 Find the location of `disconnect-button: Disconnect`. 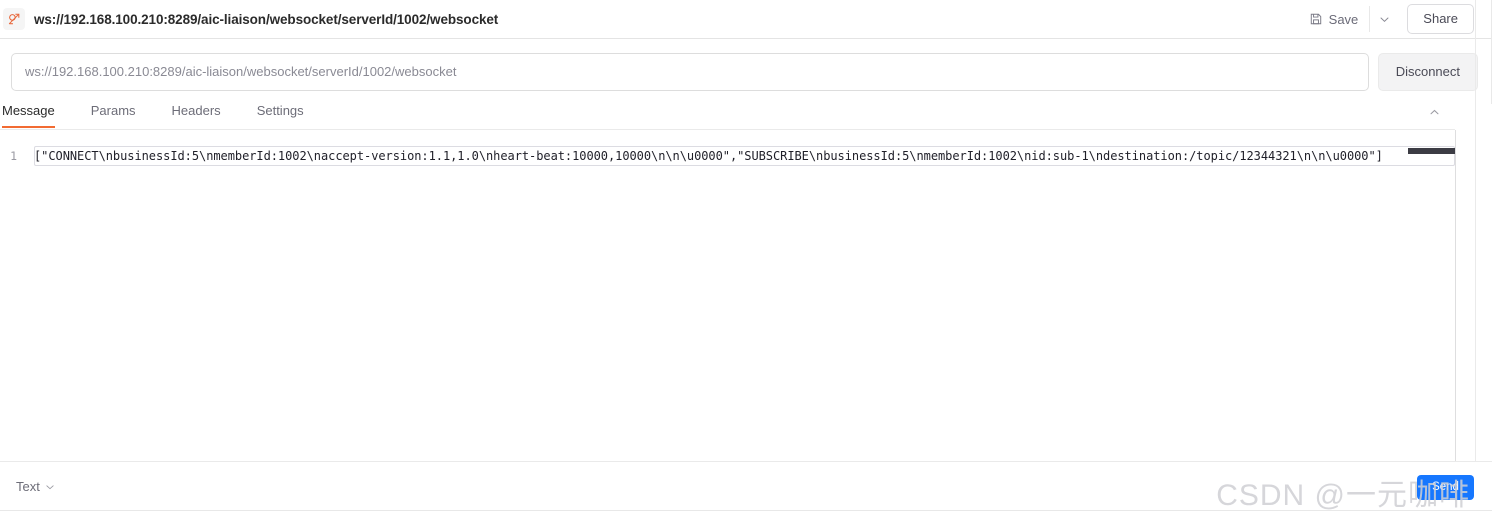

disconnect-button: Disconnect is located at coordinates (1427, 71).